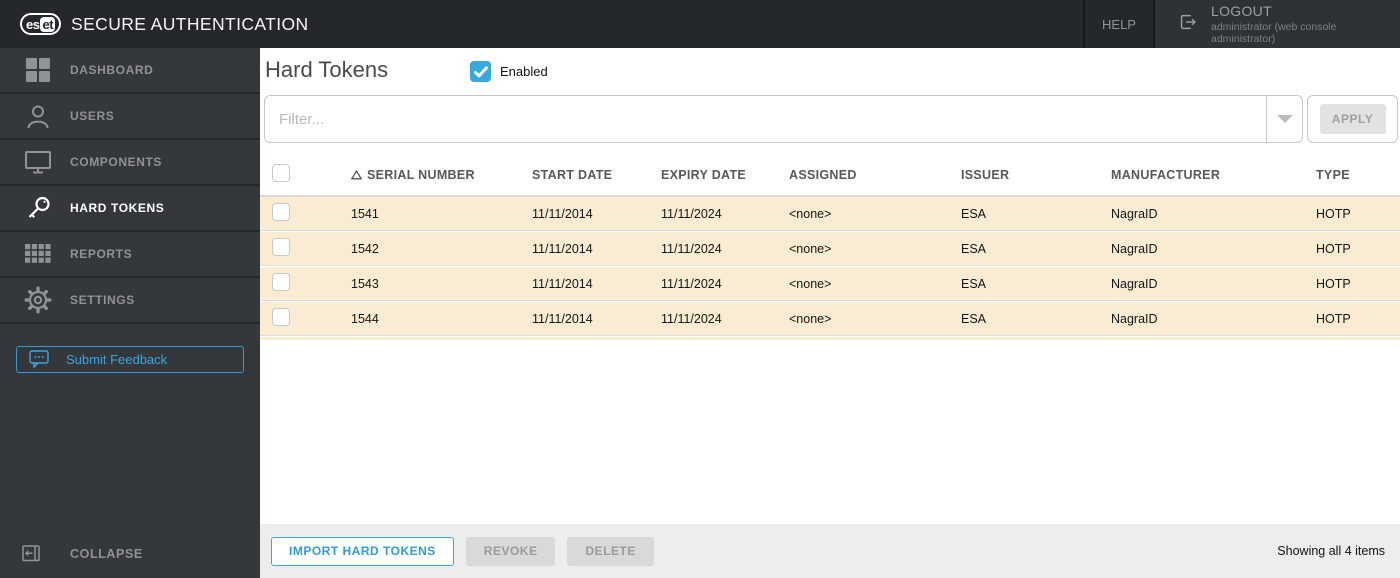 The height and width of the screenshot is (578, 1400). I want to click on filter-dropdown-button, so click(1284, 119).